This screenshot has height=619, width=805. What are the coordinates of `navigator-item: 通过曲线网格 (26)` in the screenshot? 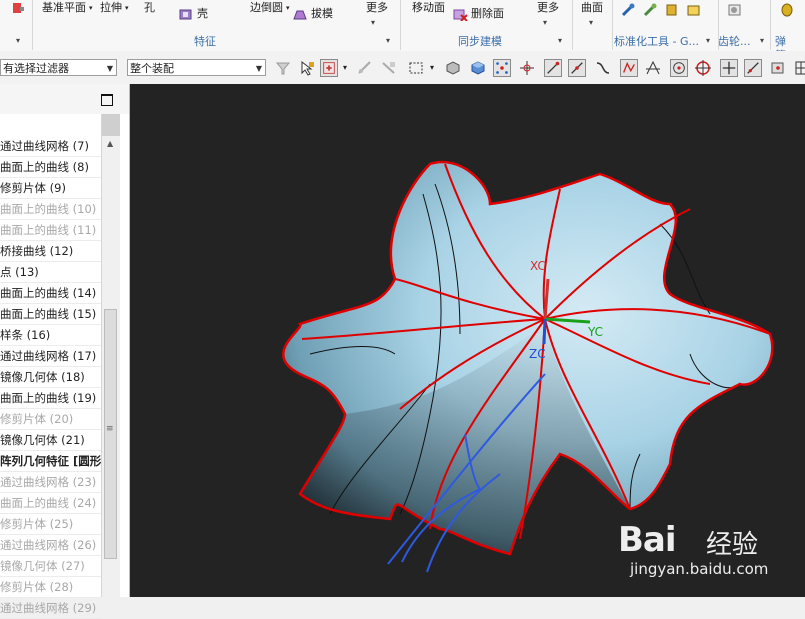 It's located at (50, 545).